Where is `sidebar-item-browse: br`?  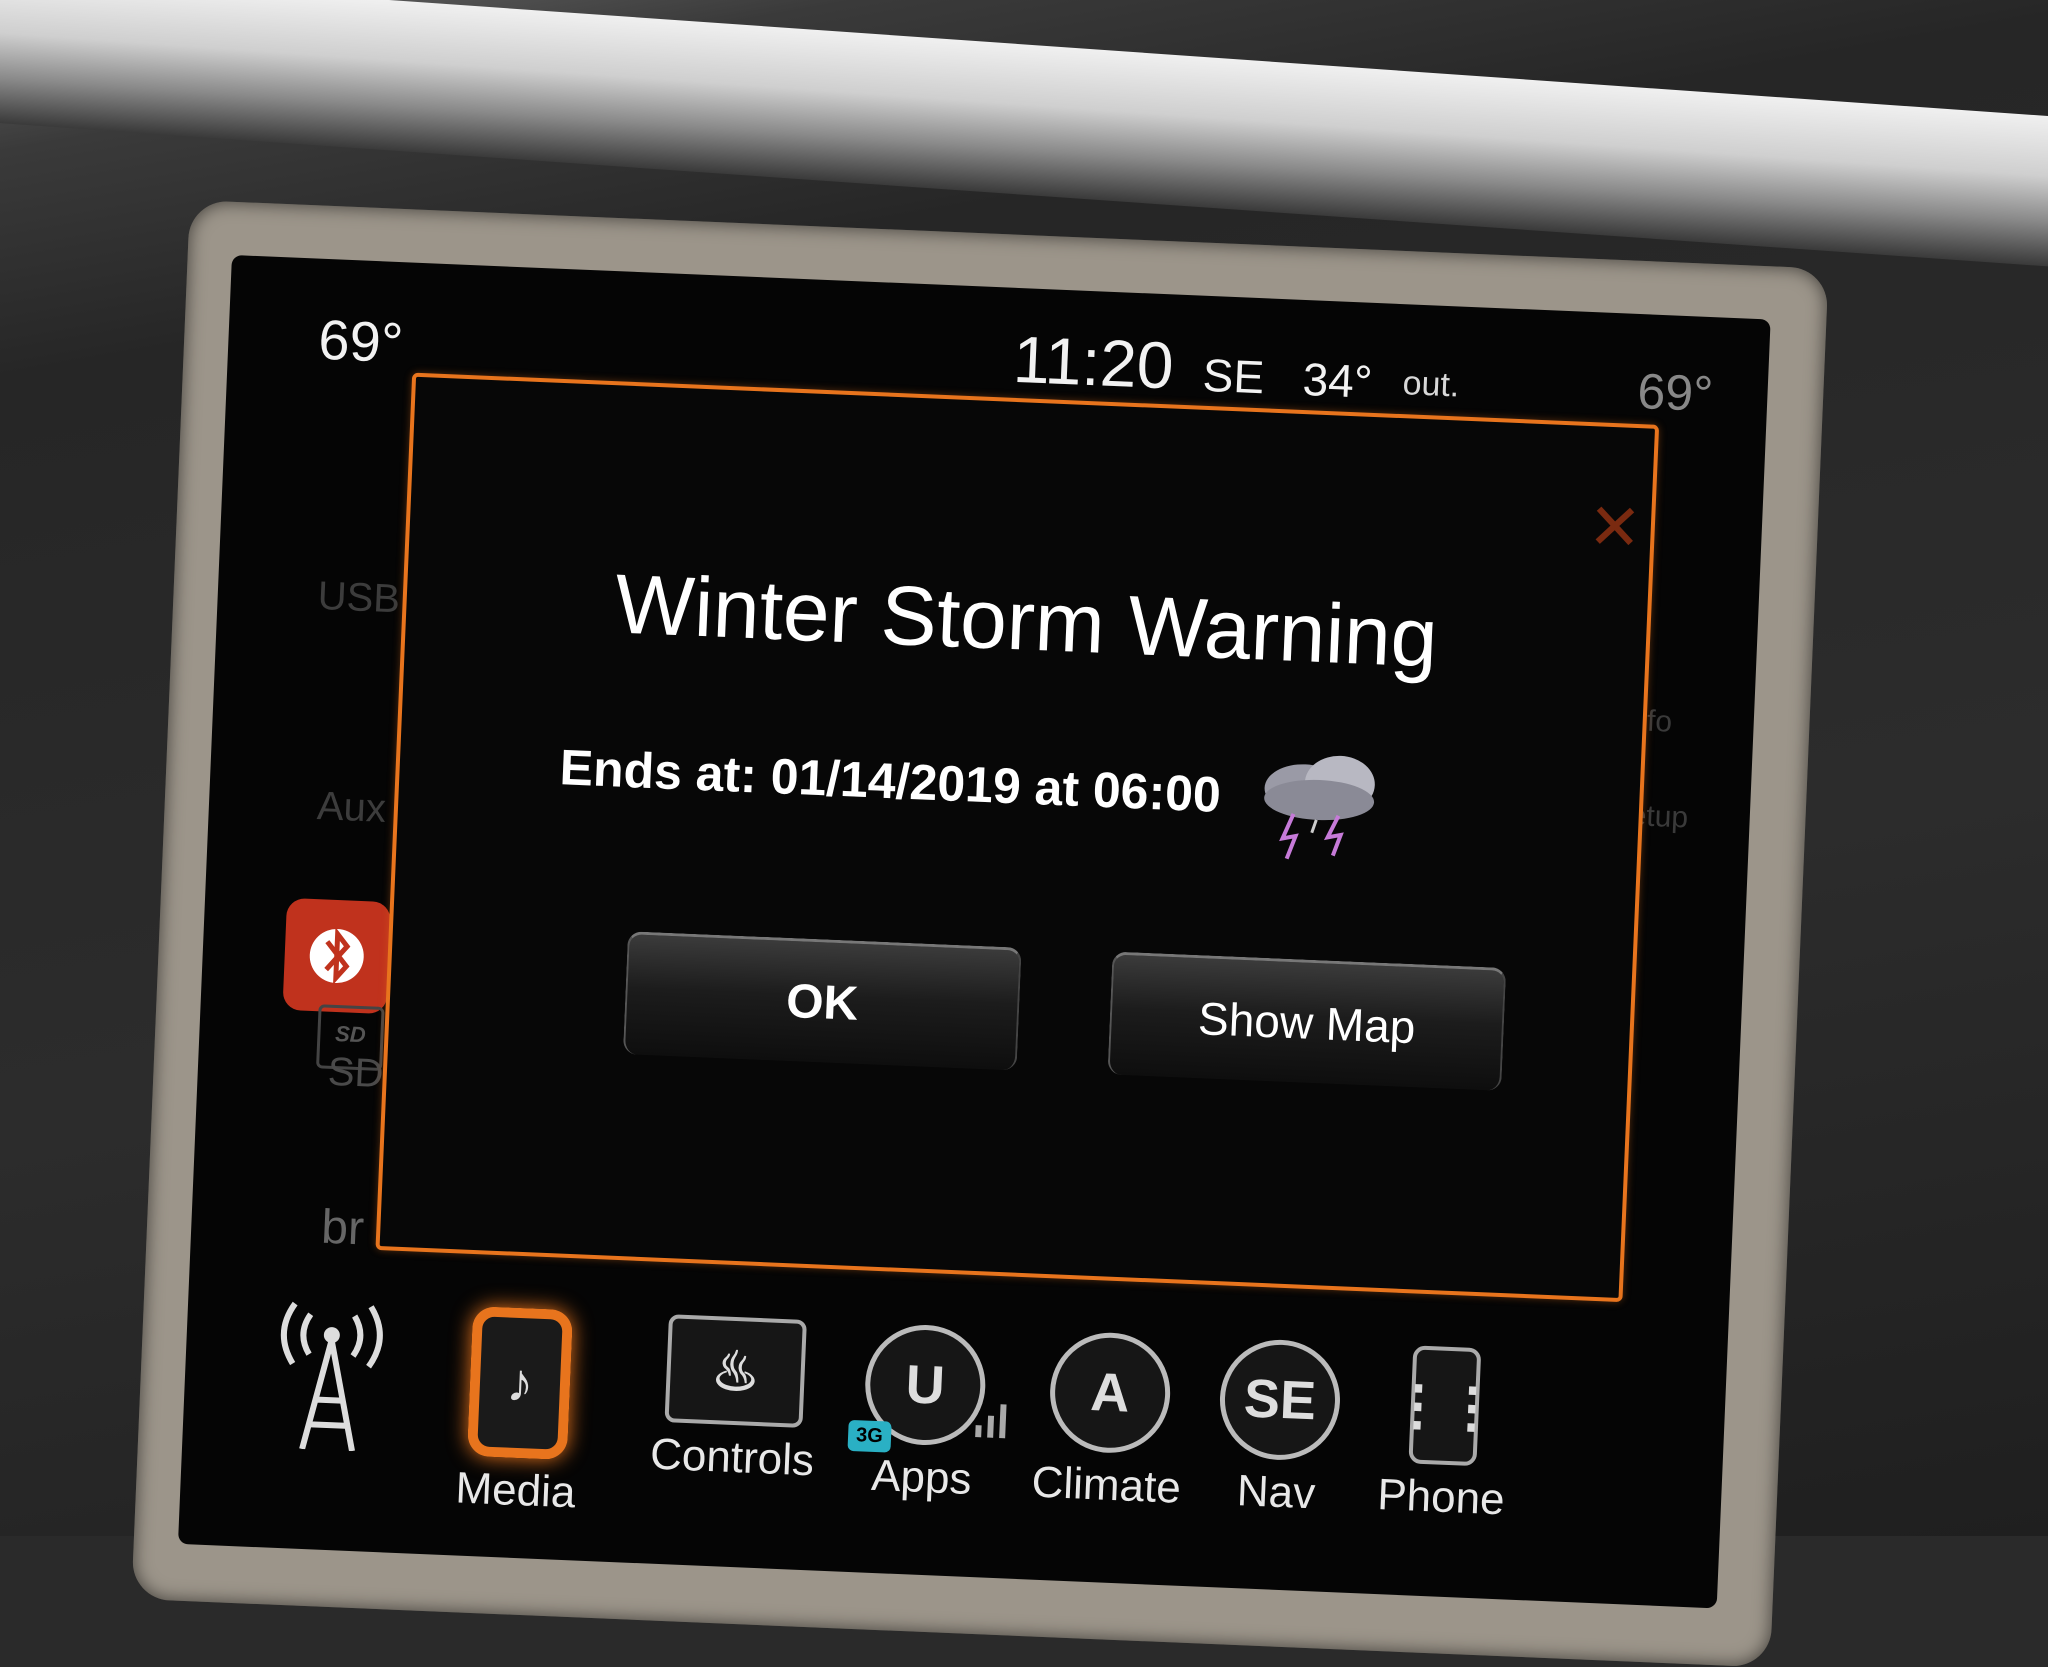
sidebar-item-browse: br is located at coordinates (342, 1228).